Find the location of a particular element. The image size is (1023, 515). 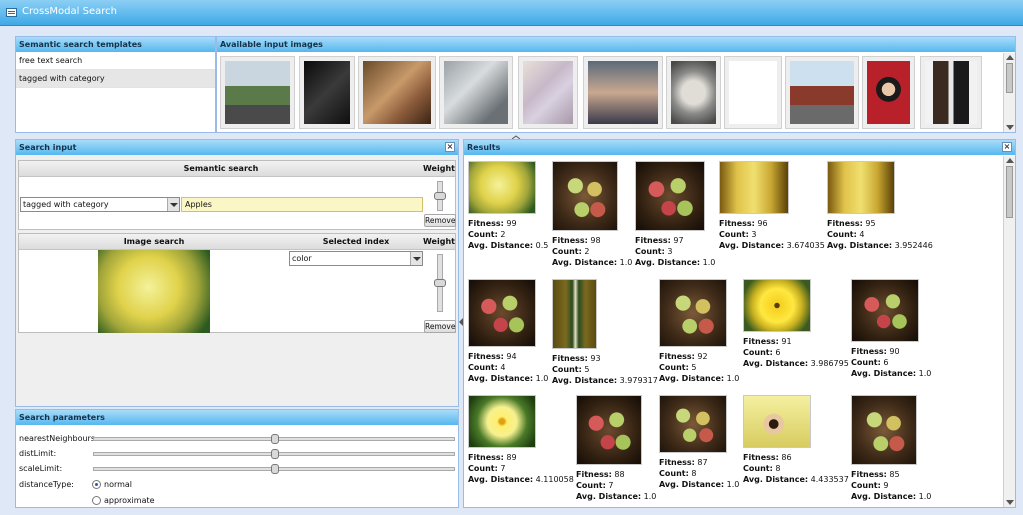

result-count: Count: 7 is located at coordinates (487, 468).